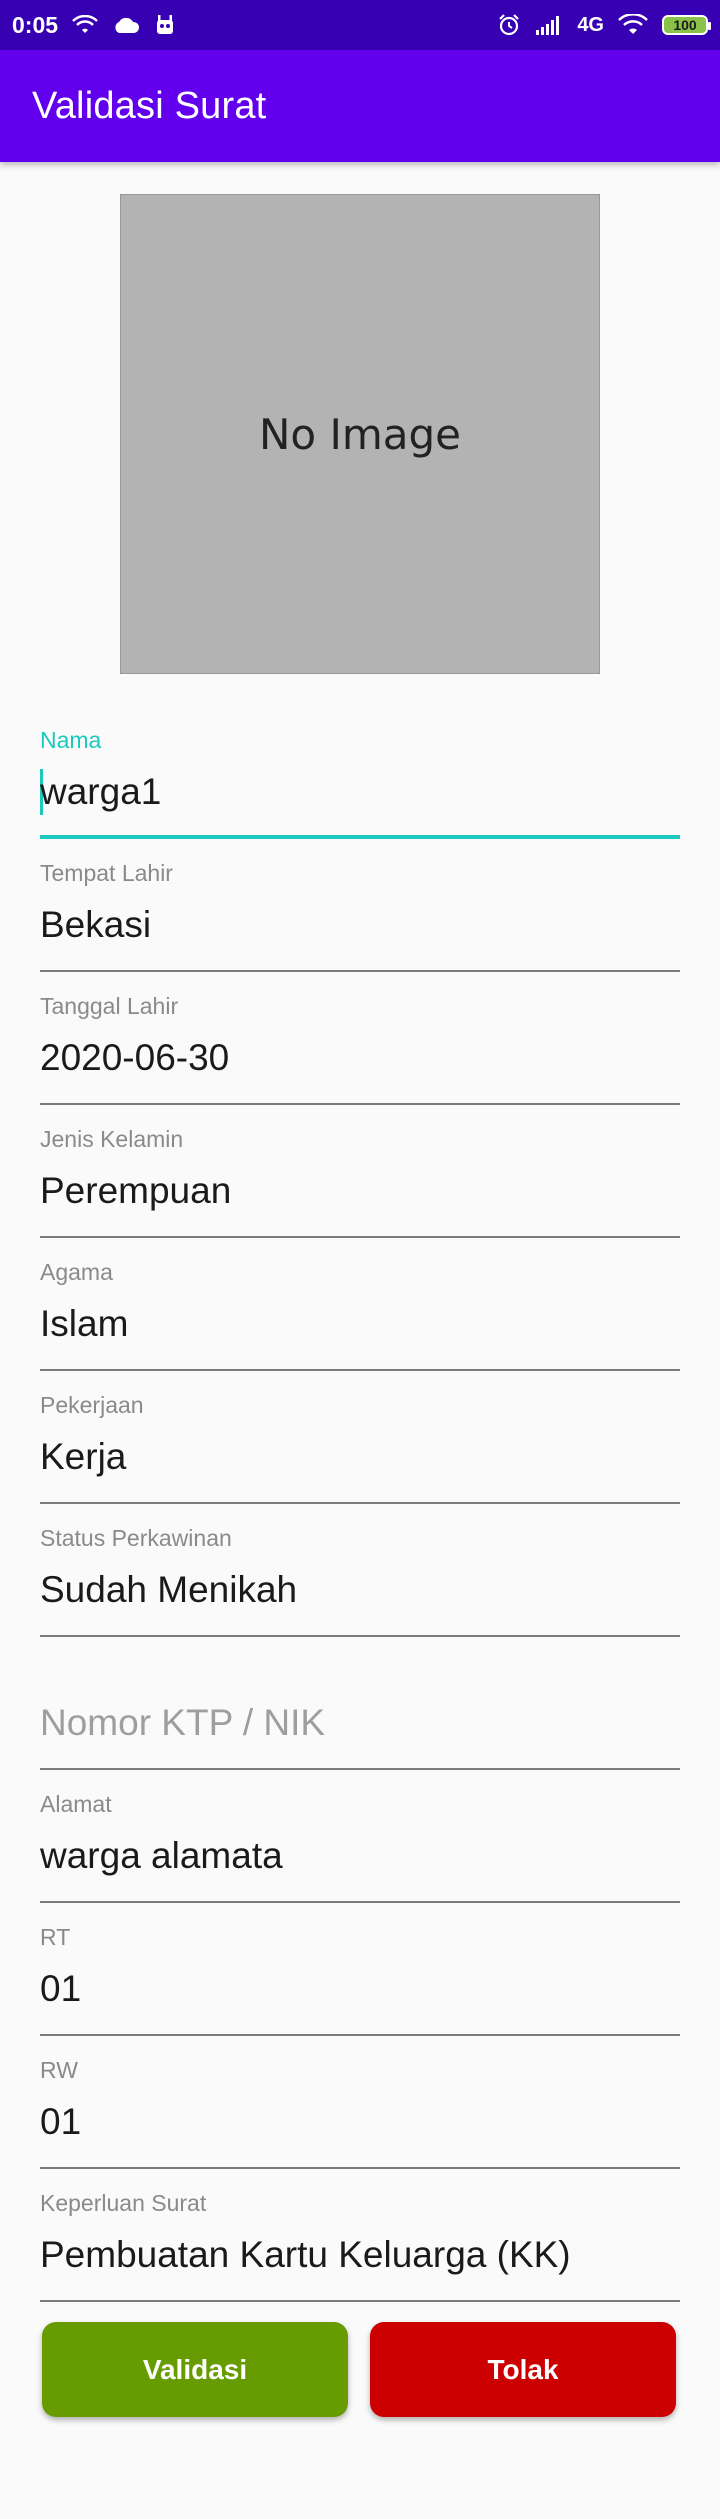 This screenshot has width=720, height=2519. I want to click on page-title: Validasi Surat, so click(149, 105).